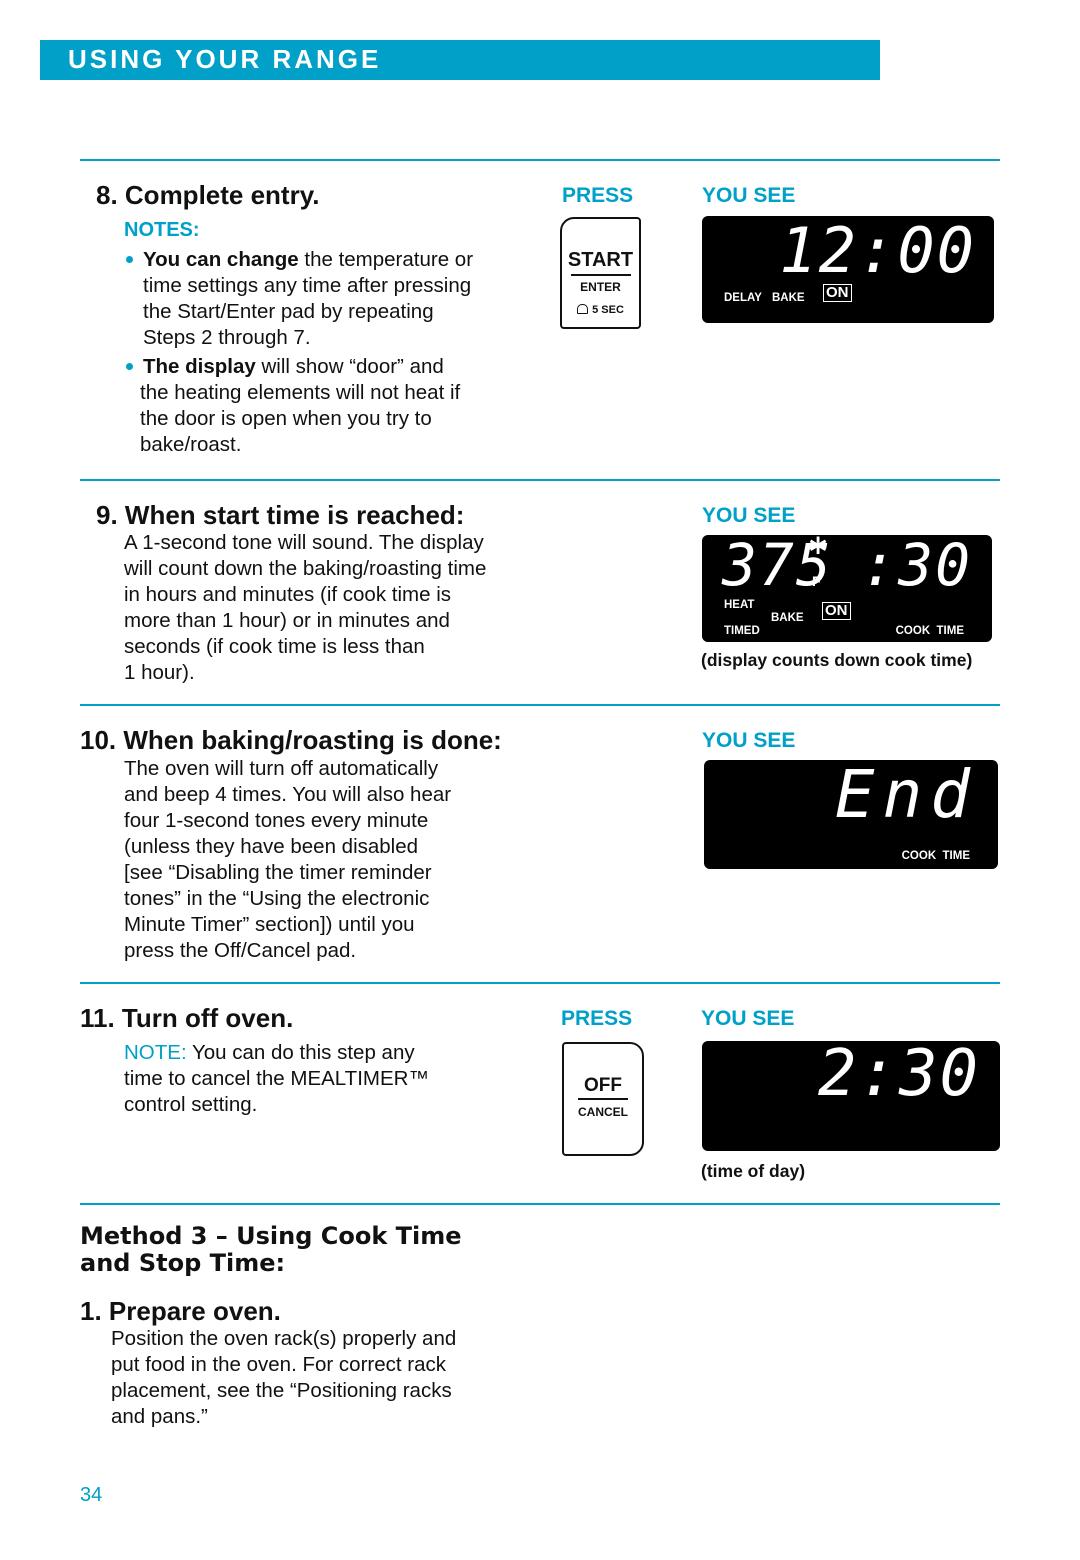 This screenshot has width=1080, height=1560. I want to click on body-line: and beep 4 times. You will also hear, so click(288, 794).